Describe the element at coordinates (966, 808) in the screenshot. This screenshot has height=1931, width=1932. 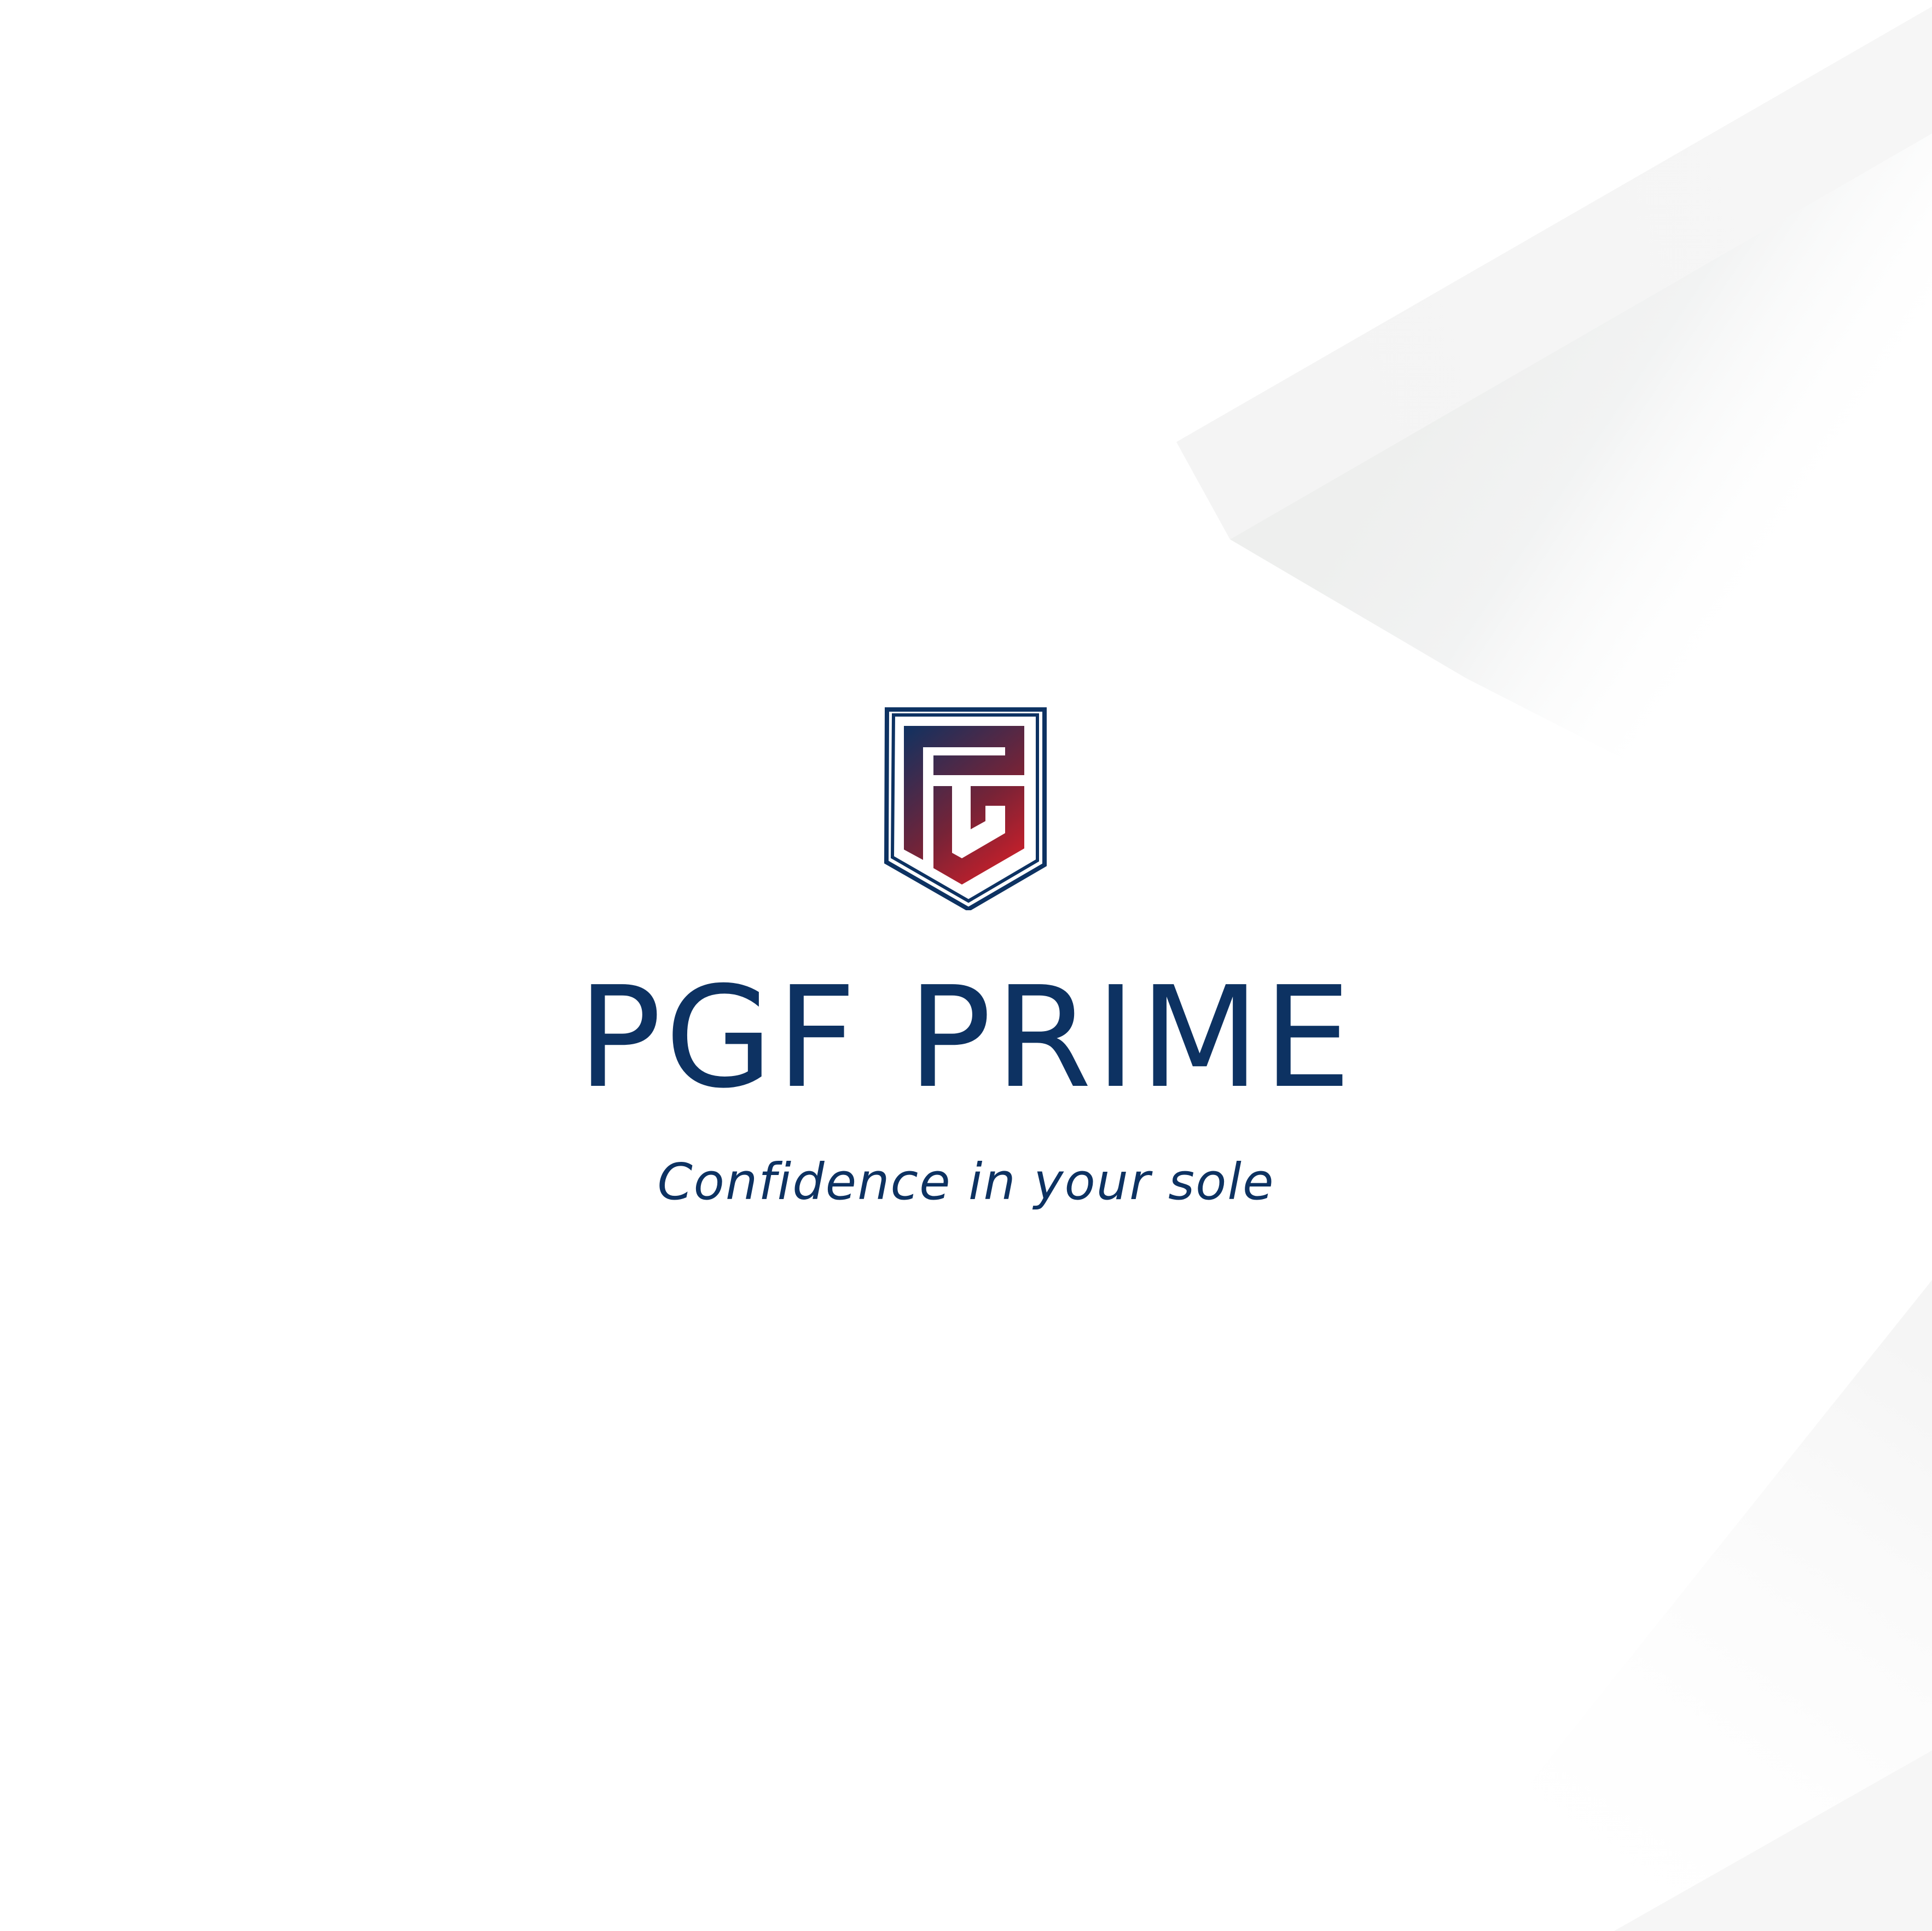
I see `pgf-shield-logo-icon` at that location.